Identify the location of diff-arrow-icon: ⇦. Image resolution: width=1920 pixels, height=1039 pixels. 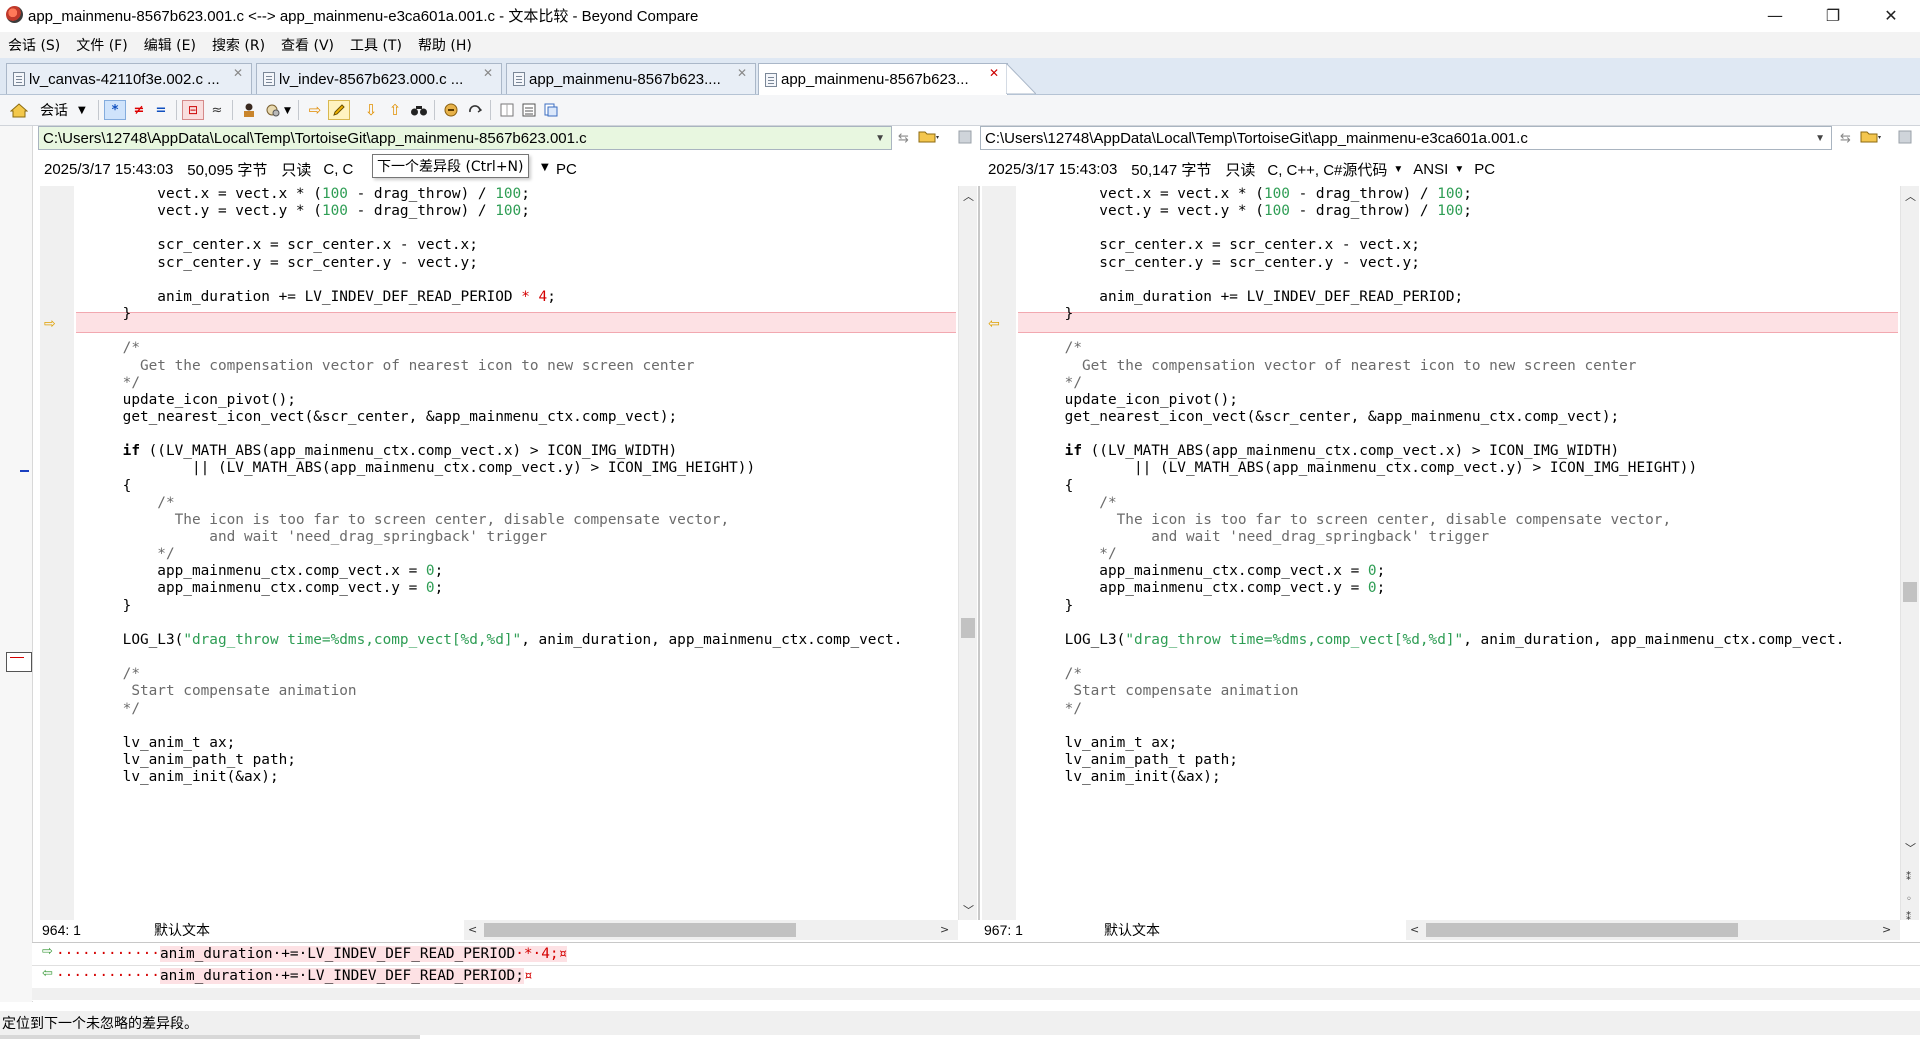
(994, 324).